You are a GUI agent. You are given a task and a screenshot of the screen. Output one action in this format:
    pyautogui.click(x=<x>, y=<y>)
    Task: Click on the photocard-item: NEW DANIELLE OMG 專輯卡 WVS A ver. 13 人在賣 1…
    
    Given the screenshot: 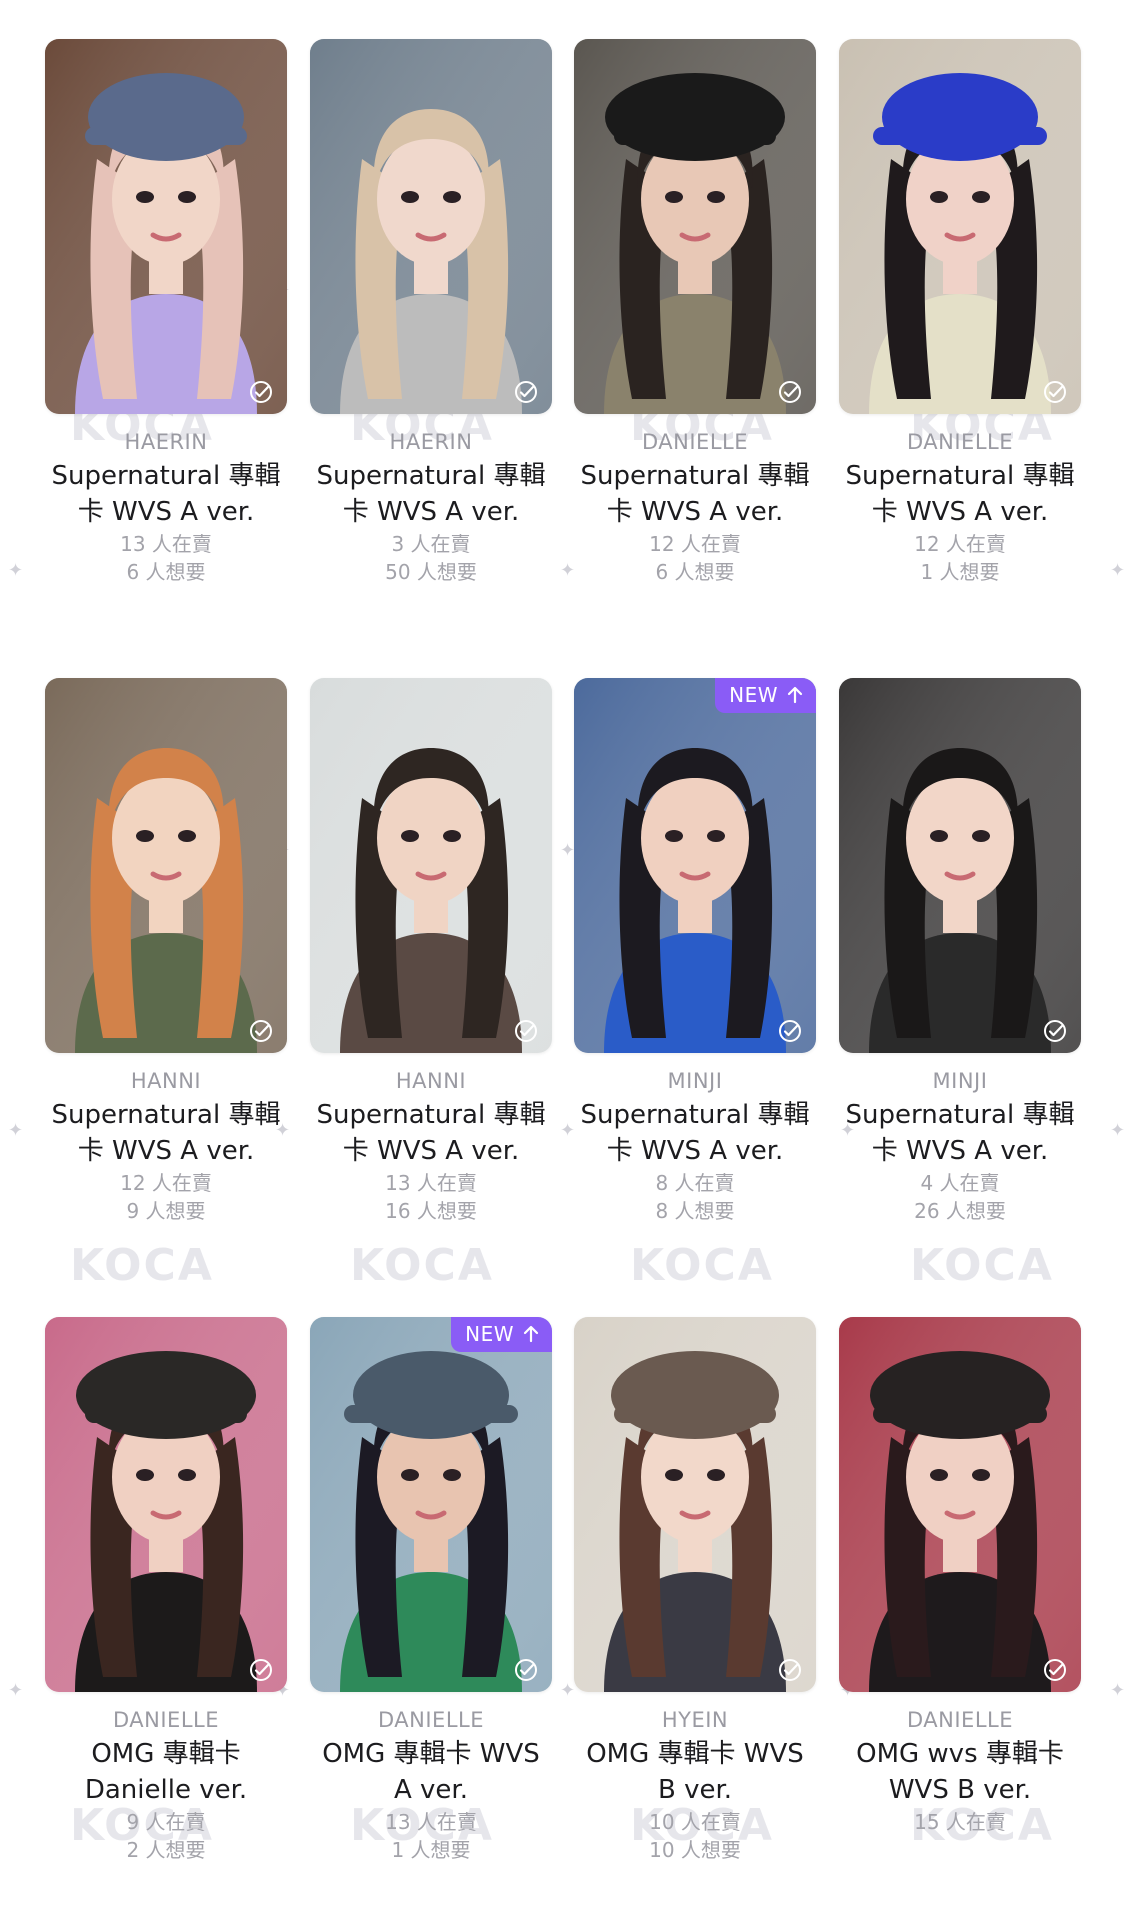 What is the action you would take?
    pyautogui.click(x=431, y=1590)
    